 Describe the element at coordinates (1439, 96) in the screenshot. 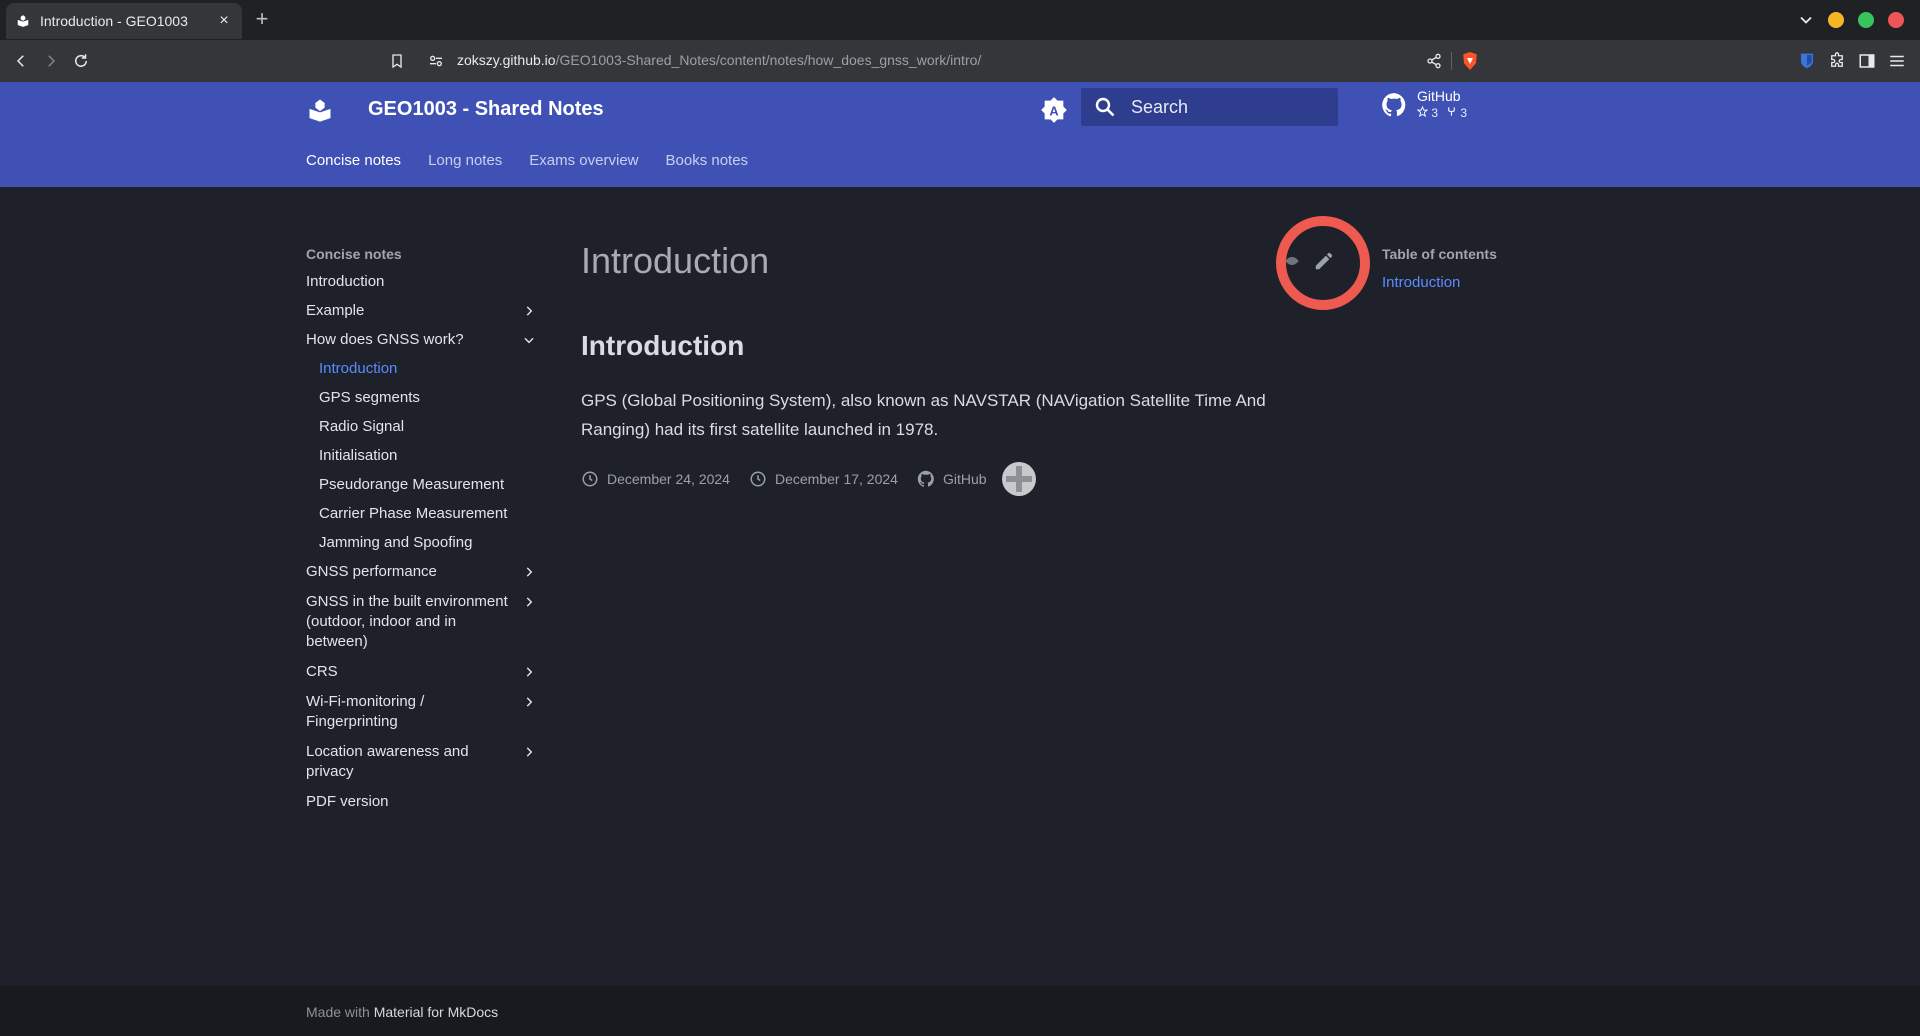

I see `github-label: GitHub` at that location.